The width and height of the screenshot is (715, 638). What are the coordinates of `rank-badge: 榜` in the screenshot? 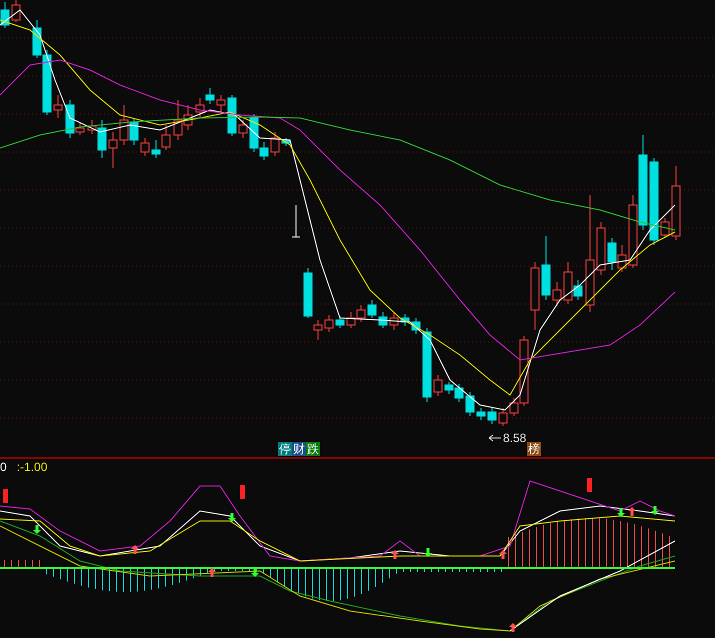 It's located at (534, 449).